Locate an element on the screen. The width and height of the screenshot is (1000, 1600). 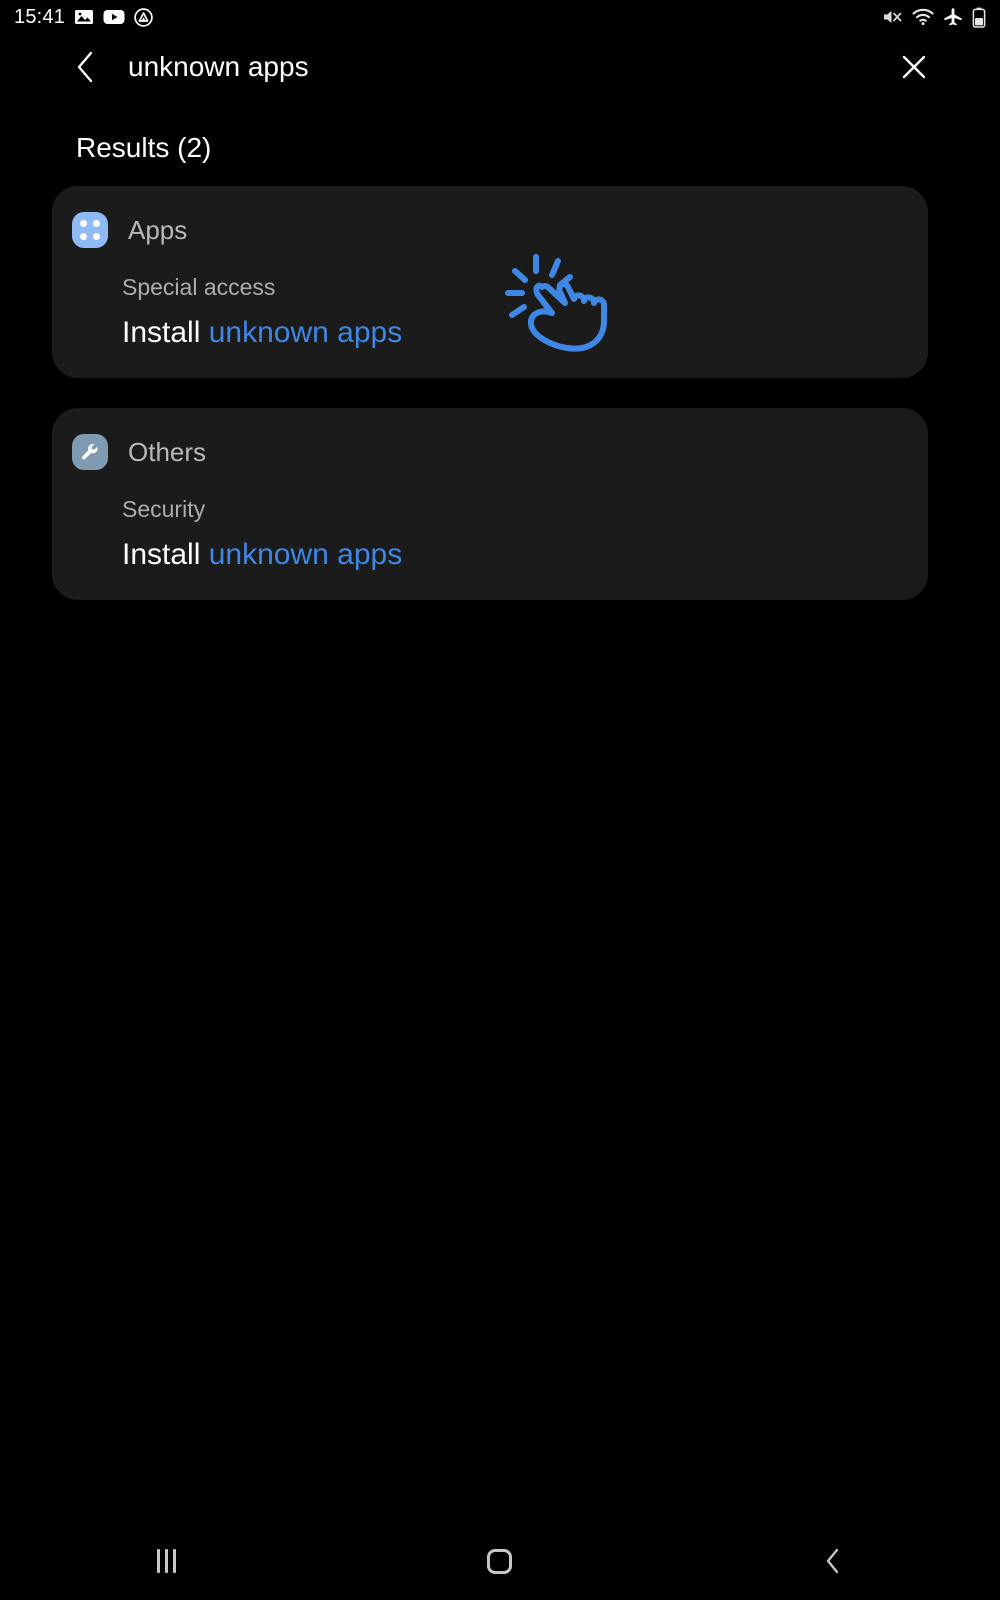
back-icon is located at coordinates (833, 1561).